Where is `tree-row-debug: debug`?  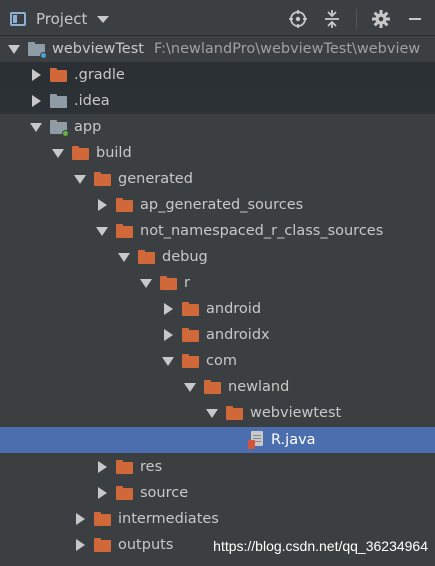 tree-row-debug: debug is located at coordinates (217, 257).